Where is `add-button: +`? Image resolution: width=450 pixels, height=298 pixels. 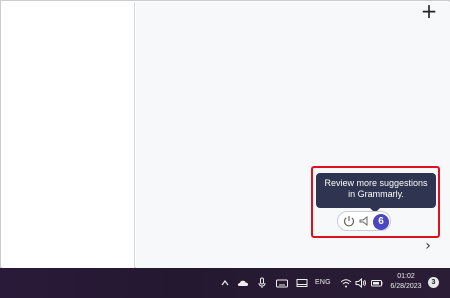
add-button: + is located at coordinates (429, 11).